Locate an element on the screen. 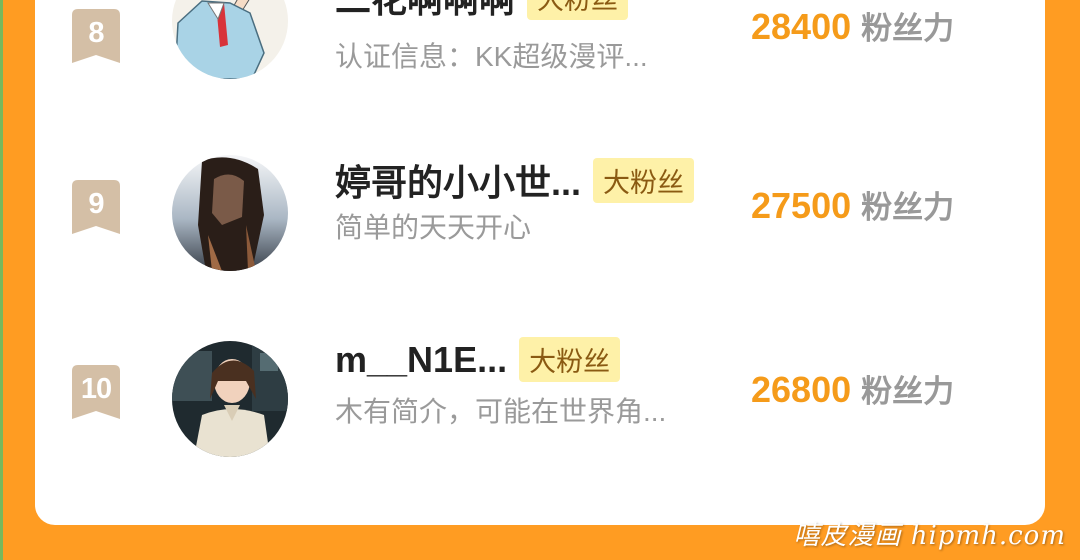  rank-badge: 10 is located at coordinates (96, 392).